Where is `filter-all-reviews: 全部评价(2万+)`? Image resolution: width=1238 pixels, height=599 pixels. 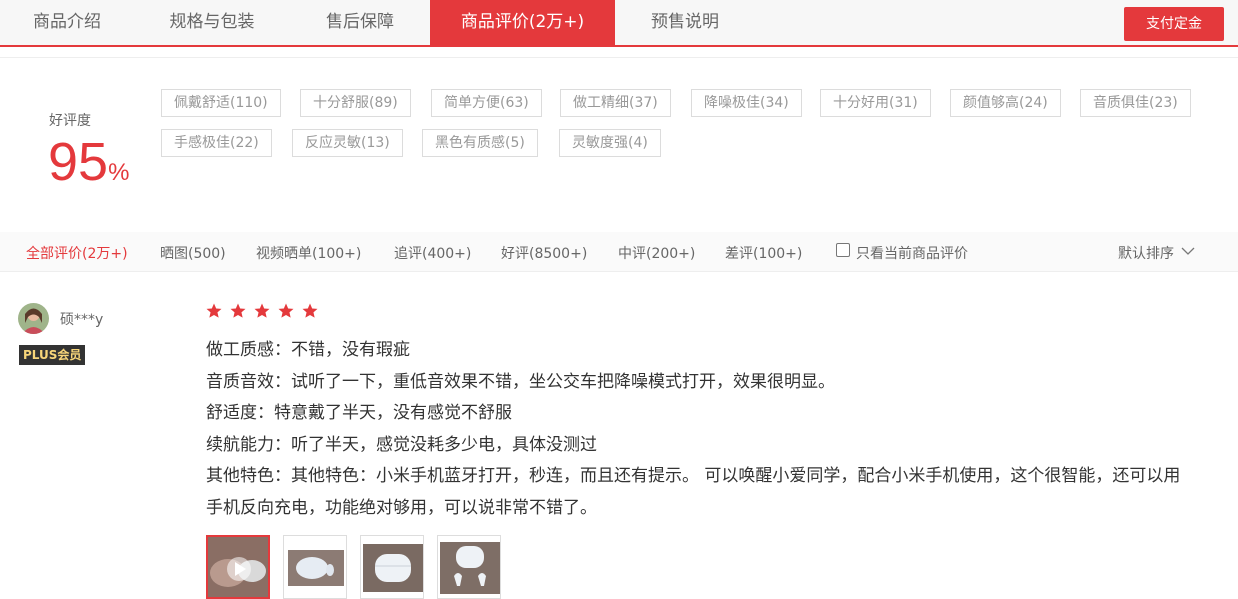 filter-all-reviews: 全部评价(2万+) is located at coordinates (77, 253).